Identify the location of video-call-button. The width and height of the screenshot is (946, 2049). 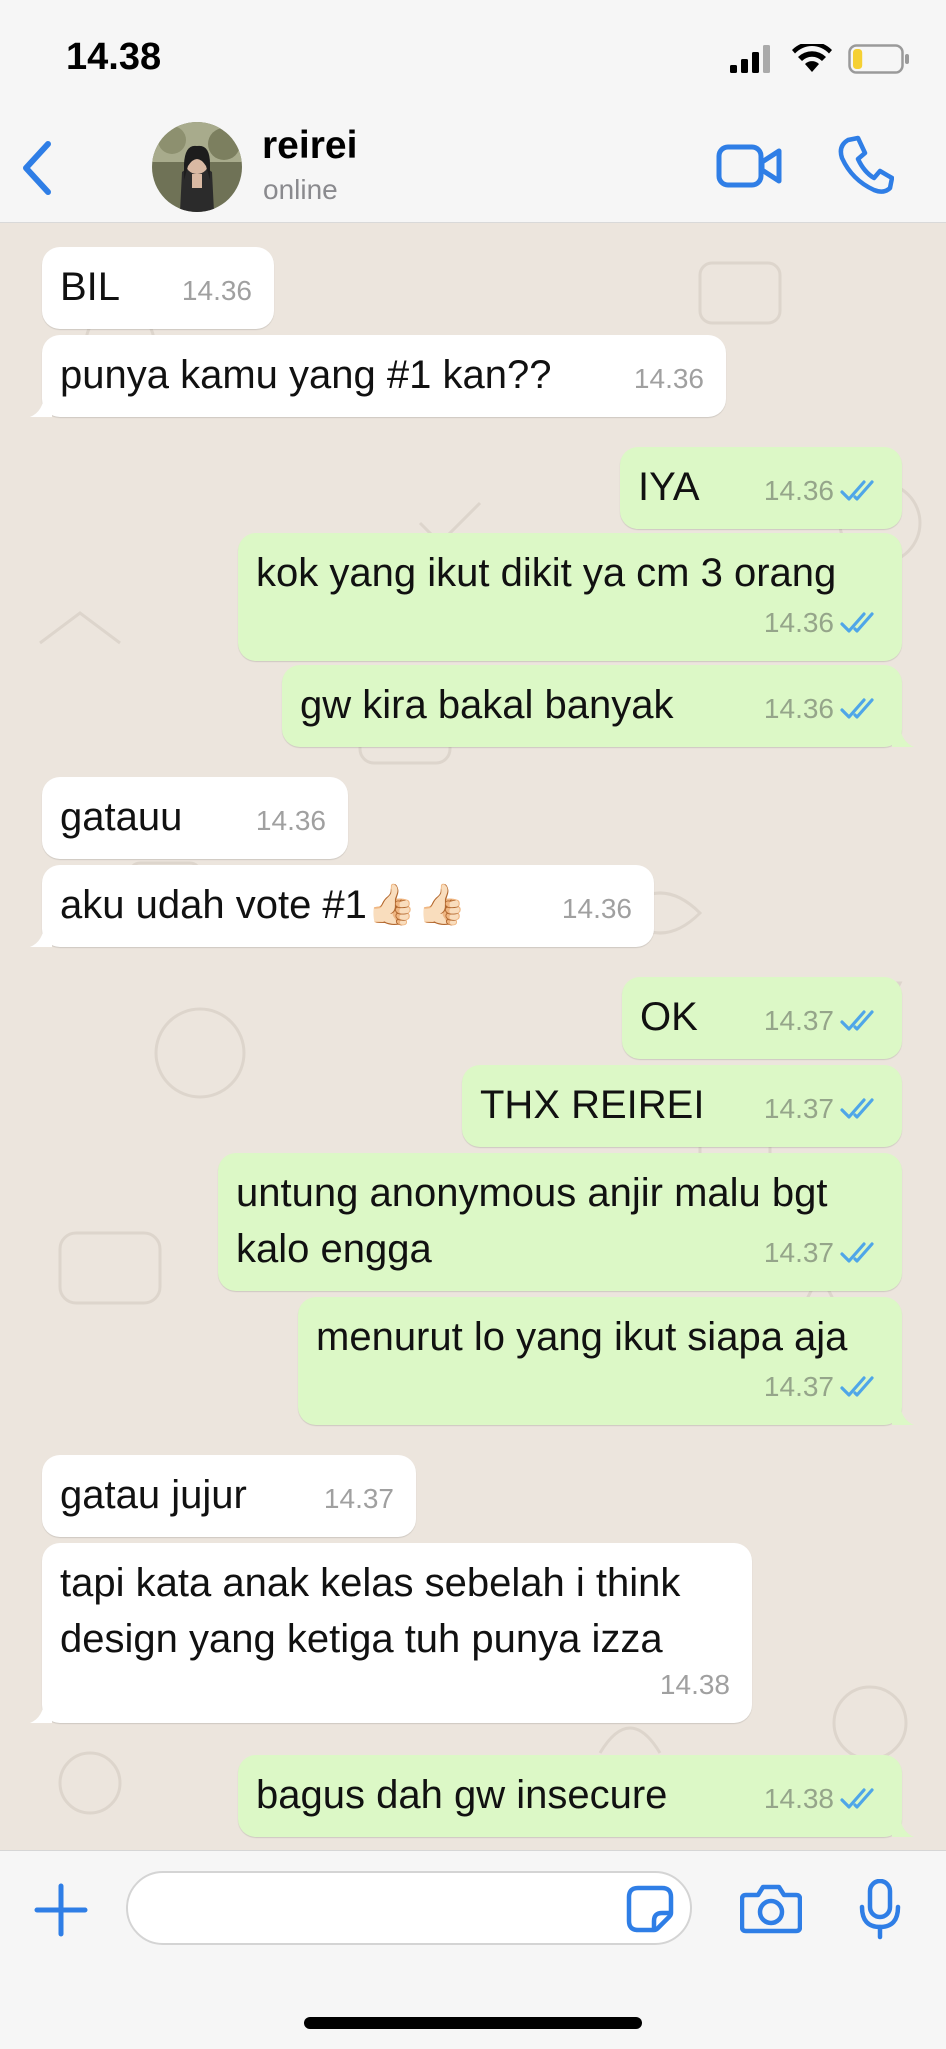
(749, 168).